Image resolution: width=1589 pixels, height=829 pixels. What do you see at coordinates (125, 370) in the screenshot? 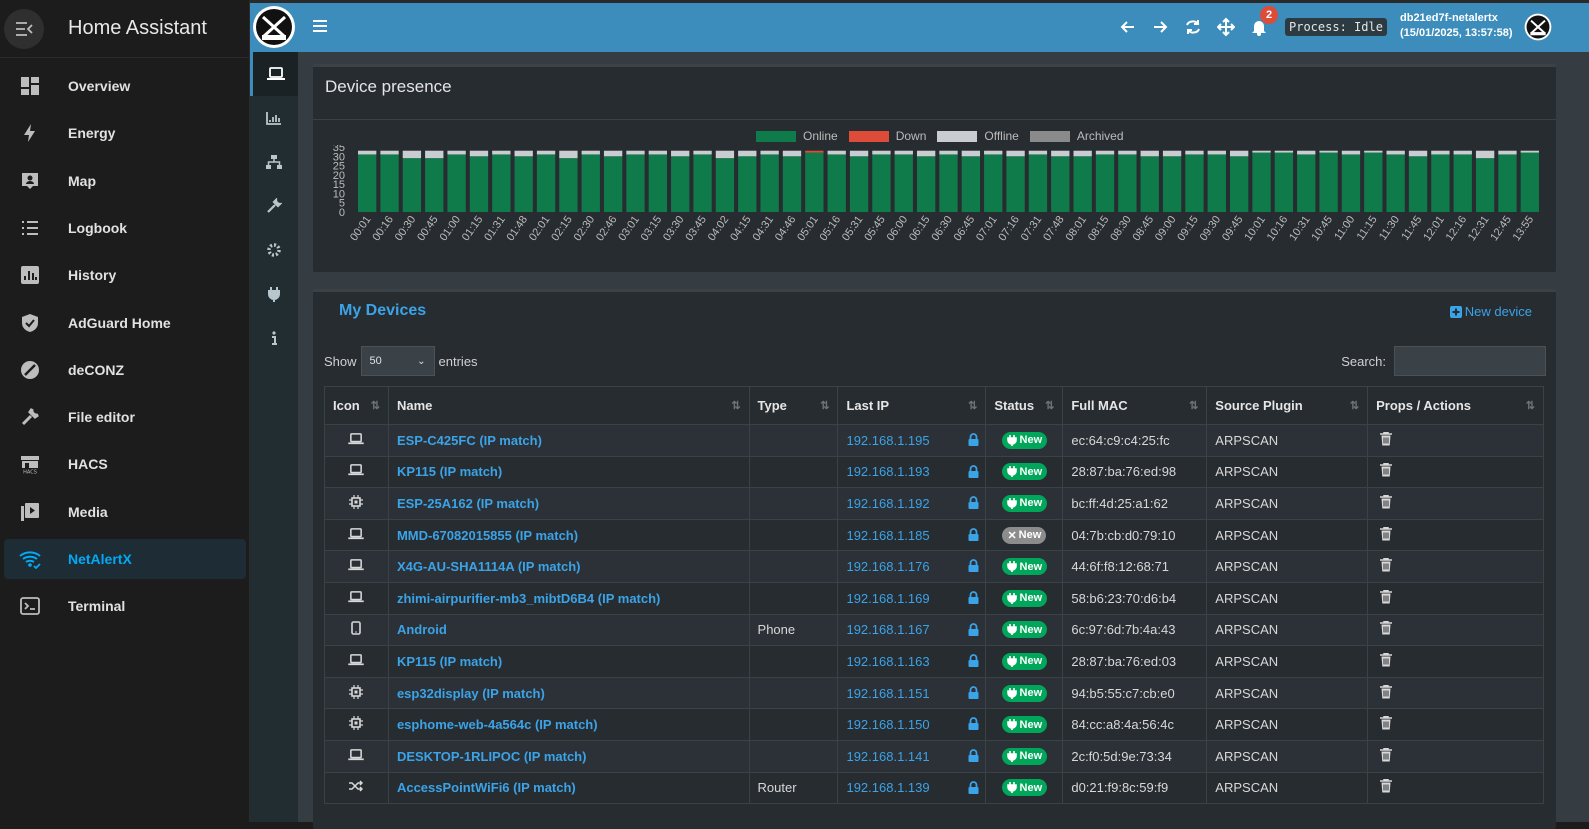
I see `sidebar-item-deconz: deCONZ` at bounding box center [125, 370].